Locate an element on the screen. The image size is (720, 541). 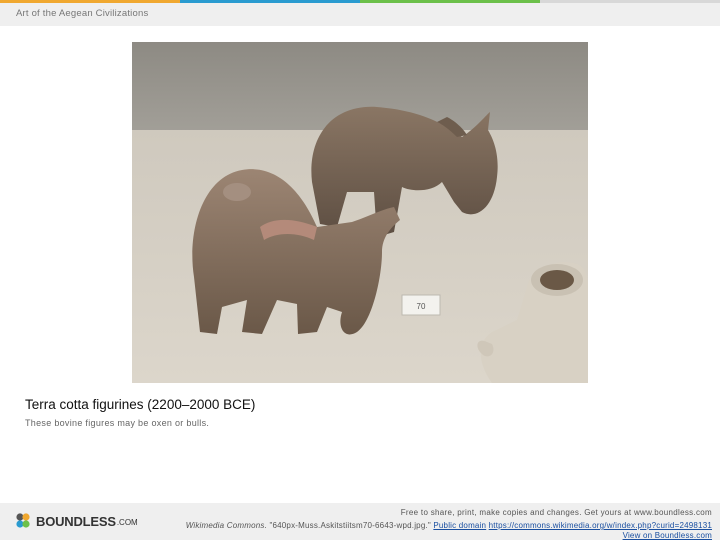
caption-title: Terra cotta figurines (2200–2000 BCE) is located at coordinates (140, 404).